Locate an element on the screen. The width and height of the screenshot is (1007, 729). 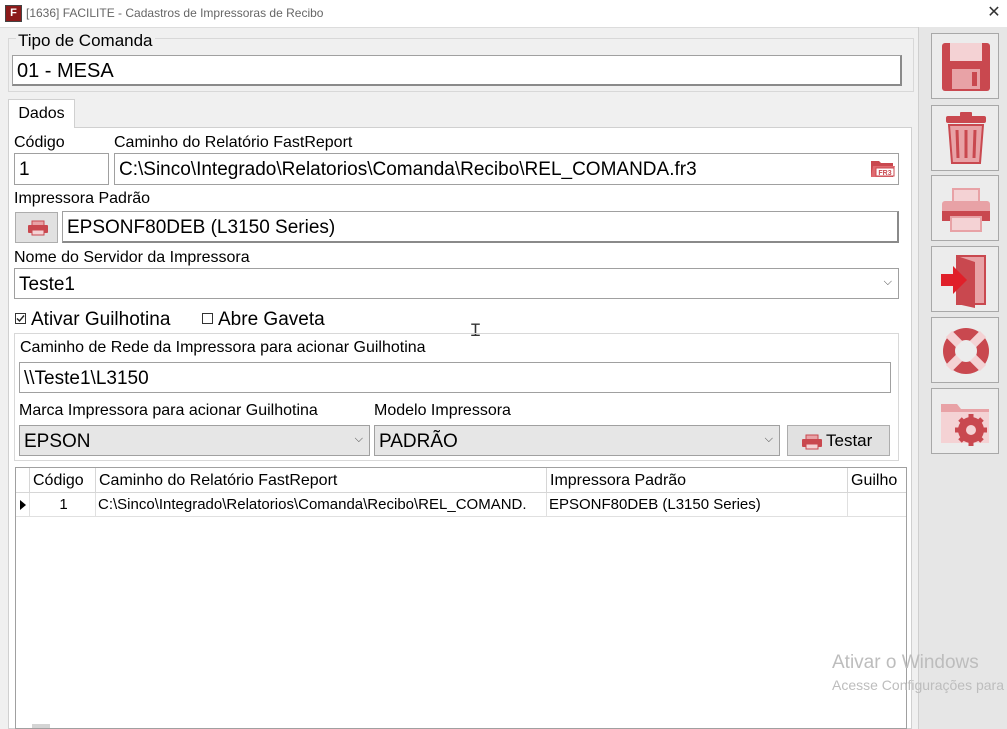
windows-activation-watermark: Ativar o Windows is located at coordinates (905, 662).